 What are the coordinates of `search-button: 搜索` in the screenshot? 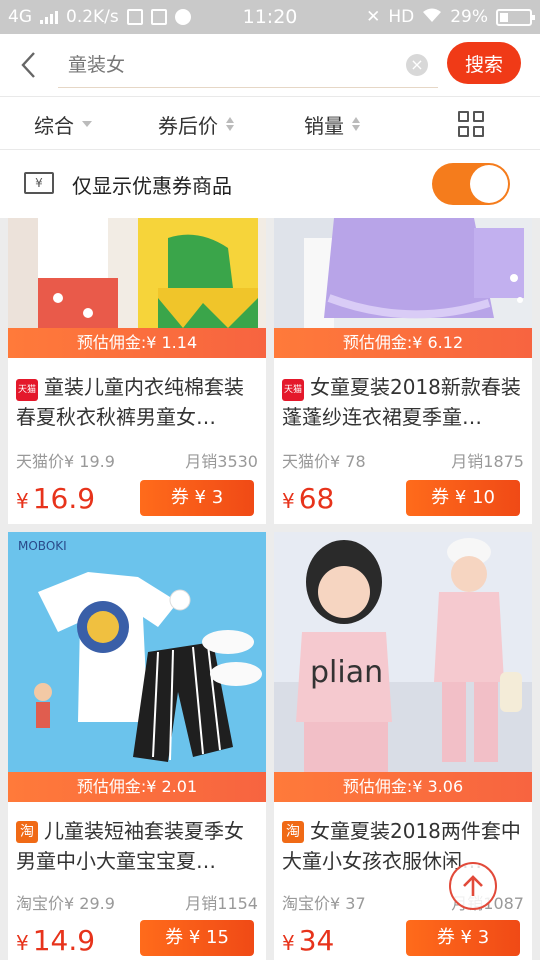 It's located at (484, 63).